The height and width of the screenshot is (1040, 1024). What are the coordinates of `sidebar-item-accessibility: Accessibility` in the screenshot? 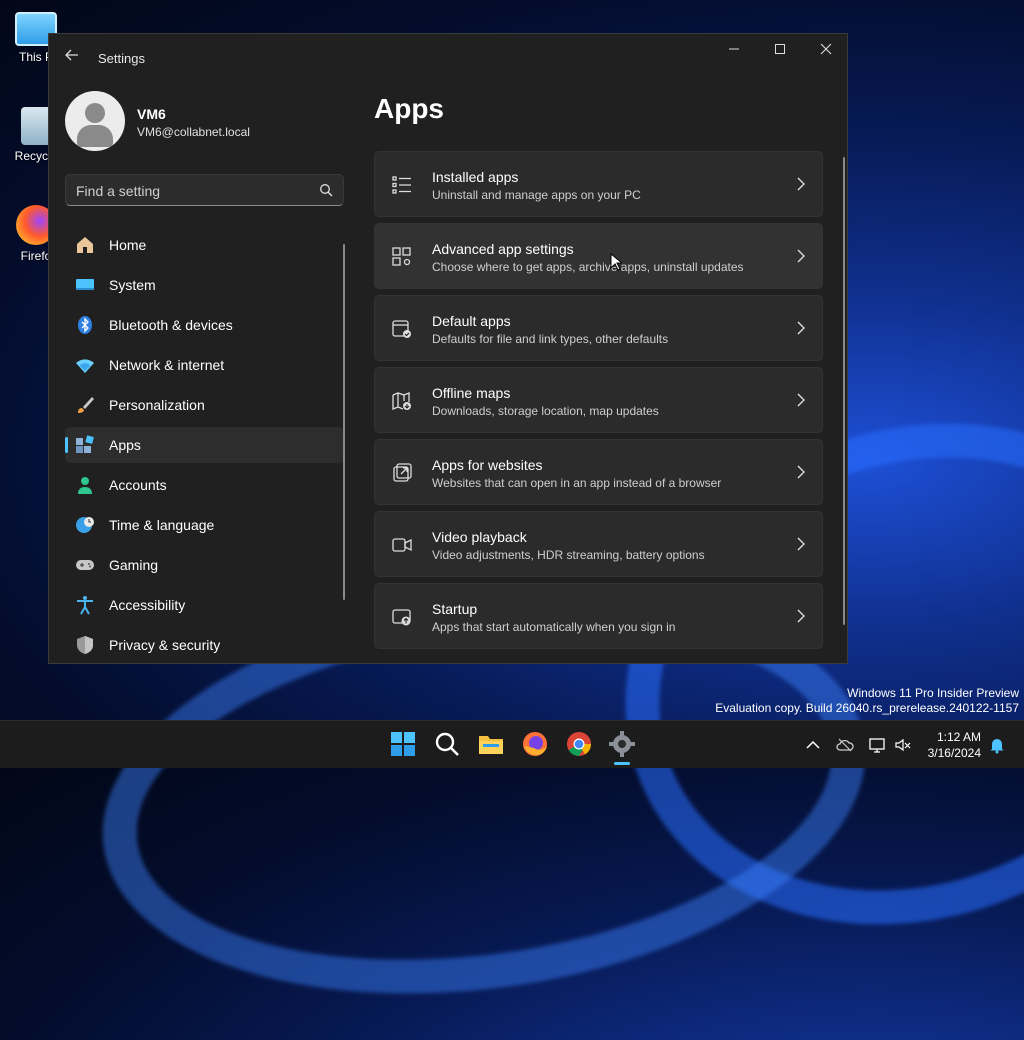 It's located at (204, 605).